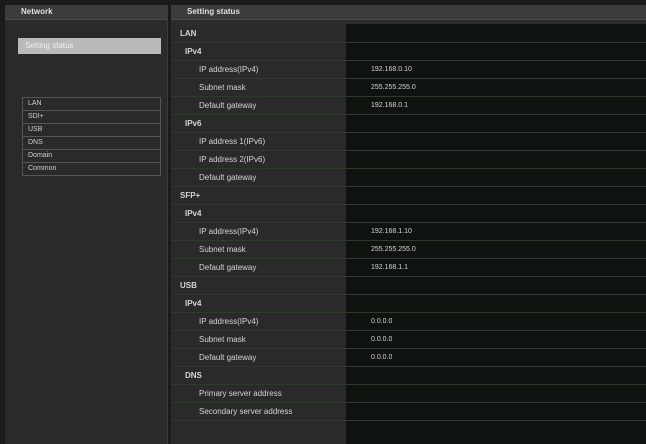  I want to click on sfp-ipv4-mask-value: 255.255.255.0, so click(393, 249).